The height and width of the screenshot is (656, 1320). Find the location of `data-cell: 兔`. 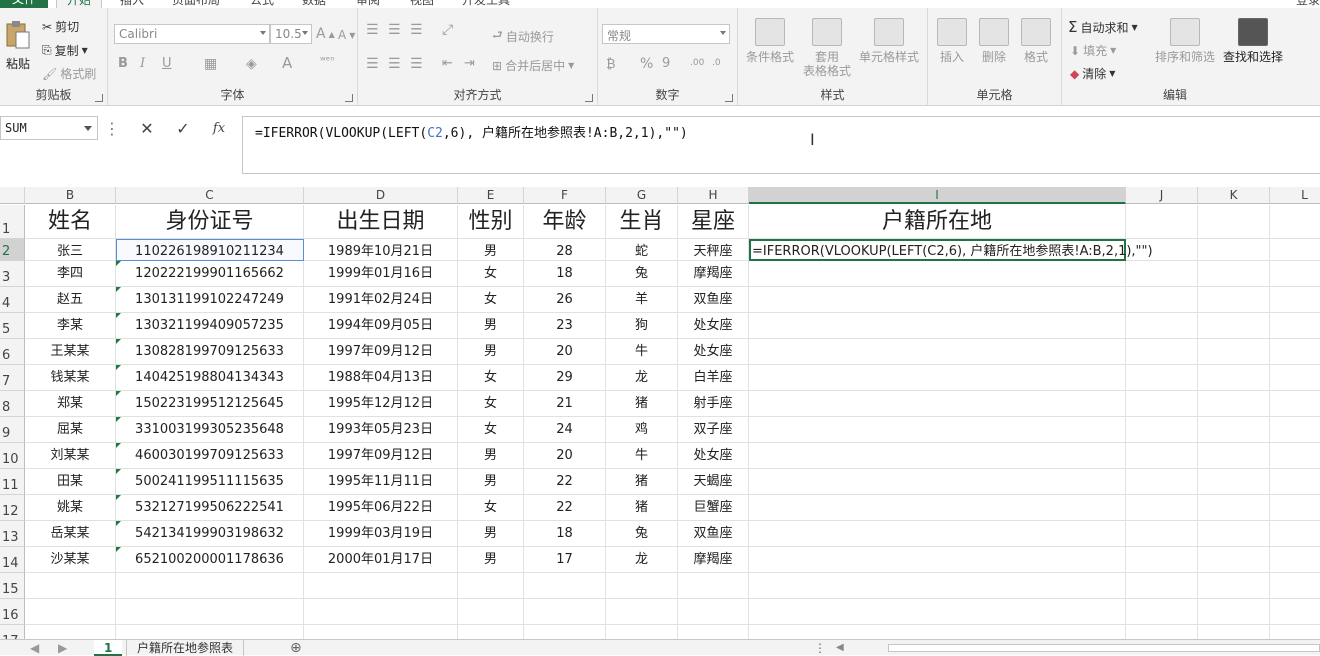

data-cell: 兔 is located at coordinates (642, 274).